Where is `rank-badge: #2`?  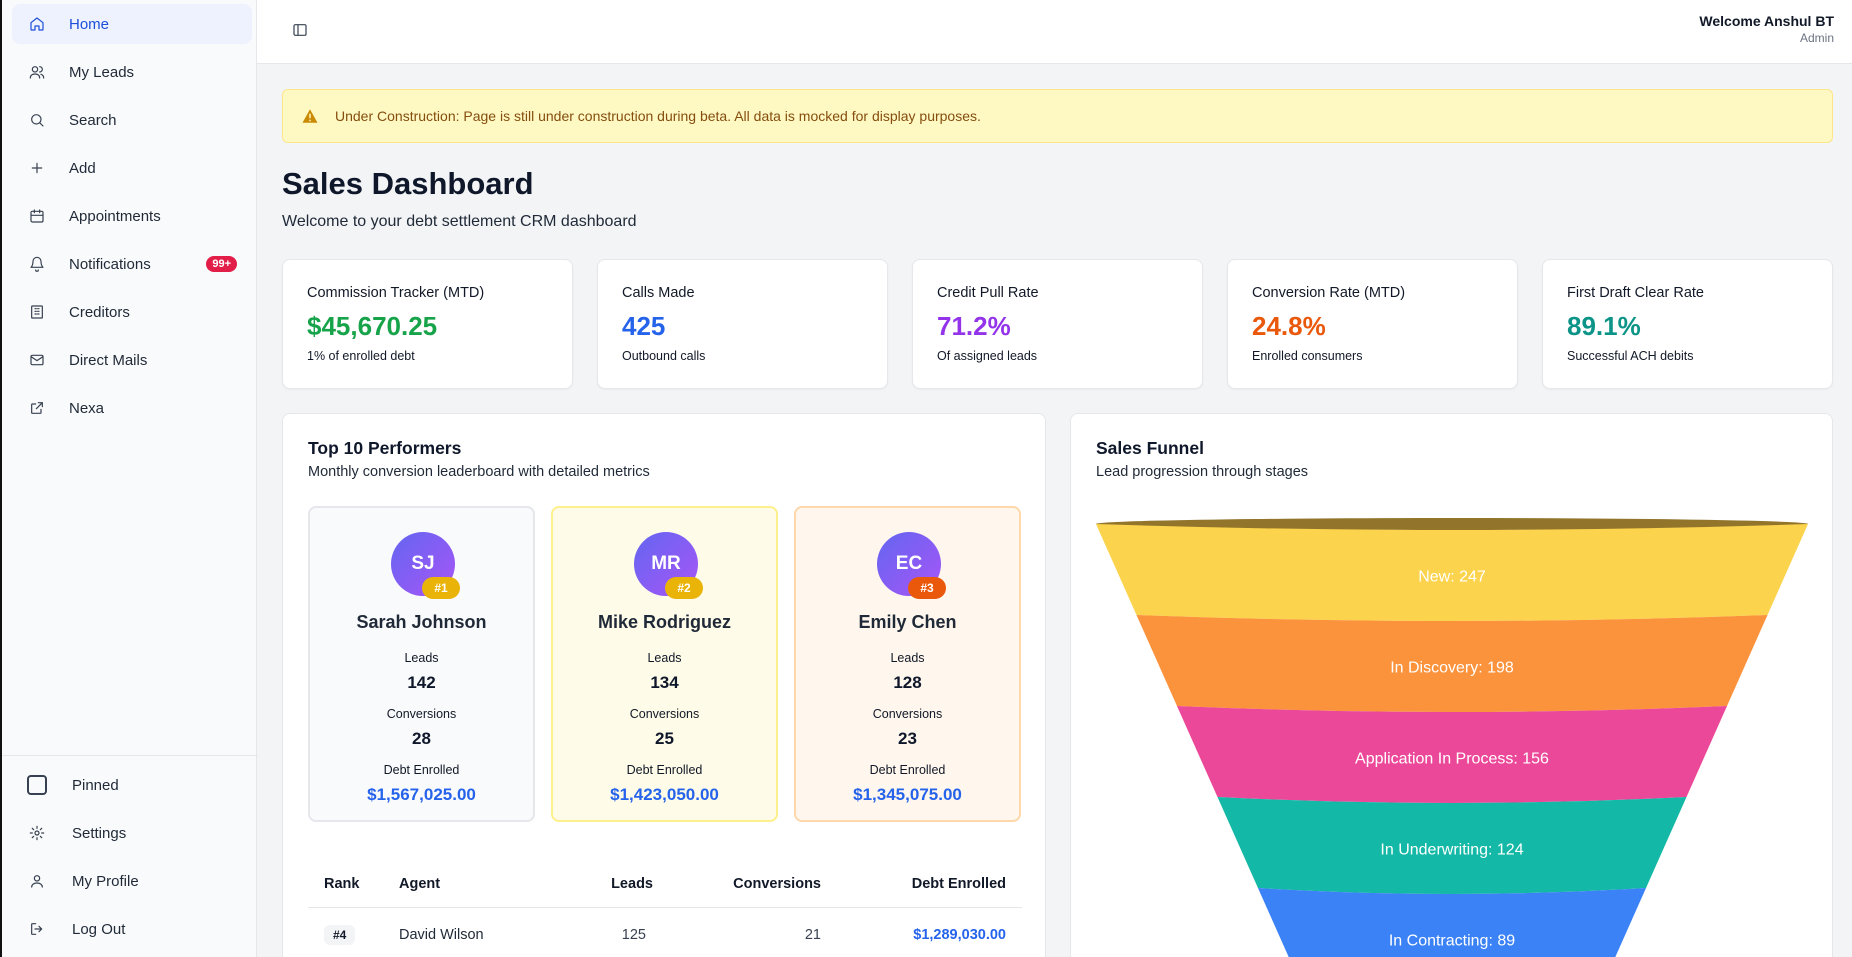
rank-badge: #2 is located at coordinates (684, 588).